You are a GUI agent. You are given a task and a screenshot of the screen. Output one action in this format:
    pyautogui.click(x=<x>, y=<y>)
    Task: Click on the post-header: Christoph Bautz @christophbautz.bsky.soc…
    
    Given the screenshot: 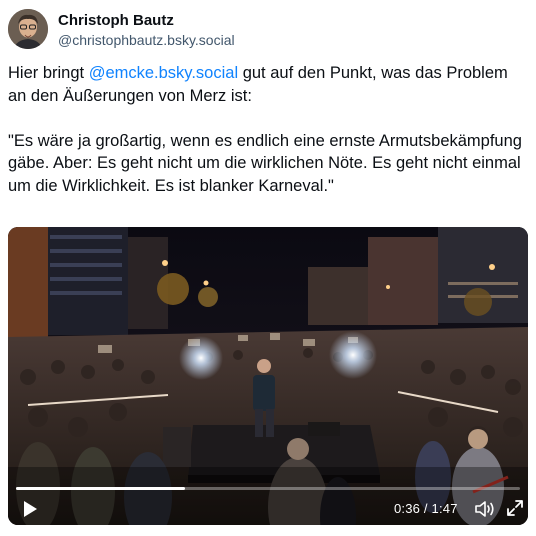 What is the action you would take?
    pyautogui.click(x=268, y=31)
    